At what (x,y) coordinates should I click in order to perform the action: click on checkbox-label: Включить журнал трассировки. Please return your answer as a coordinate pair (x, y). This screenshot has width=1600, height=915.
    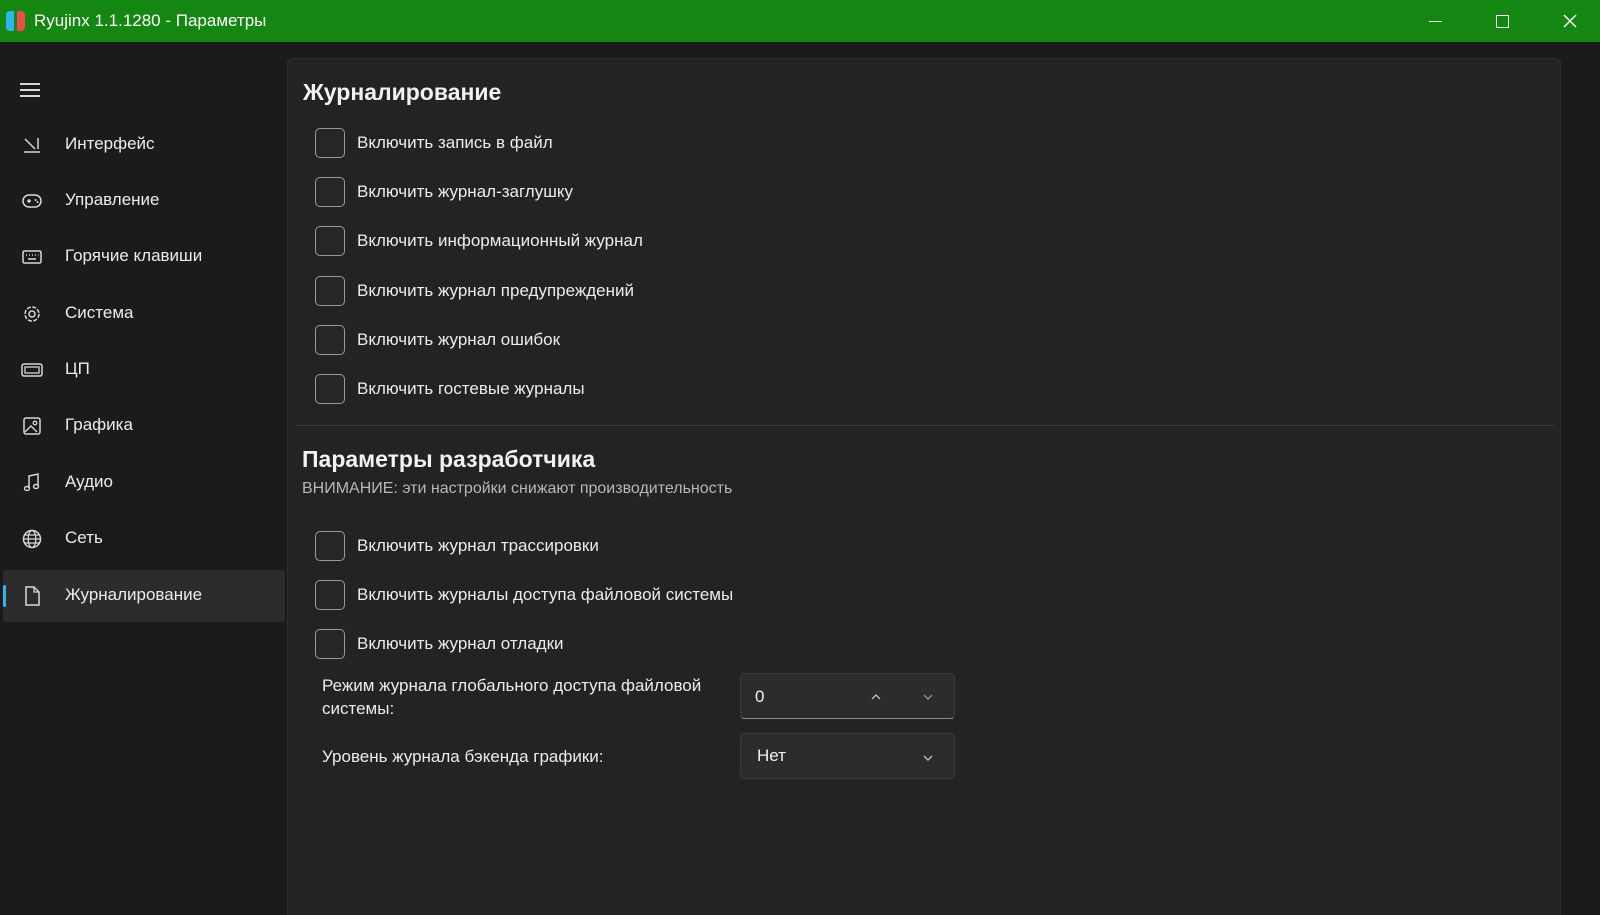
    Looking at the image, I should click on (478, 545).